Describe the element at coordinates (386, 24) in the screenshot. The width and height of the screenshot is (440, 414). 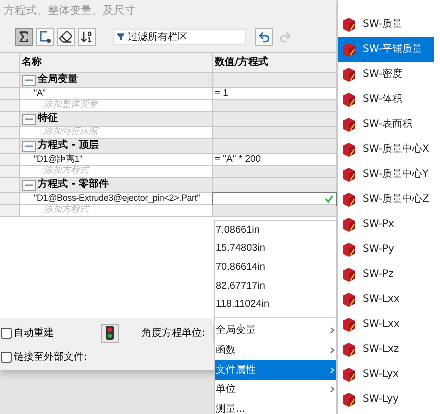
I see `menu-item: SW-质量` at that location.